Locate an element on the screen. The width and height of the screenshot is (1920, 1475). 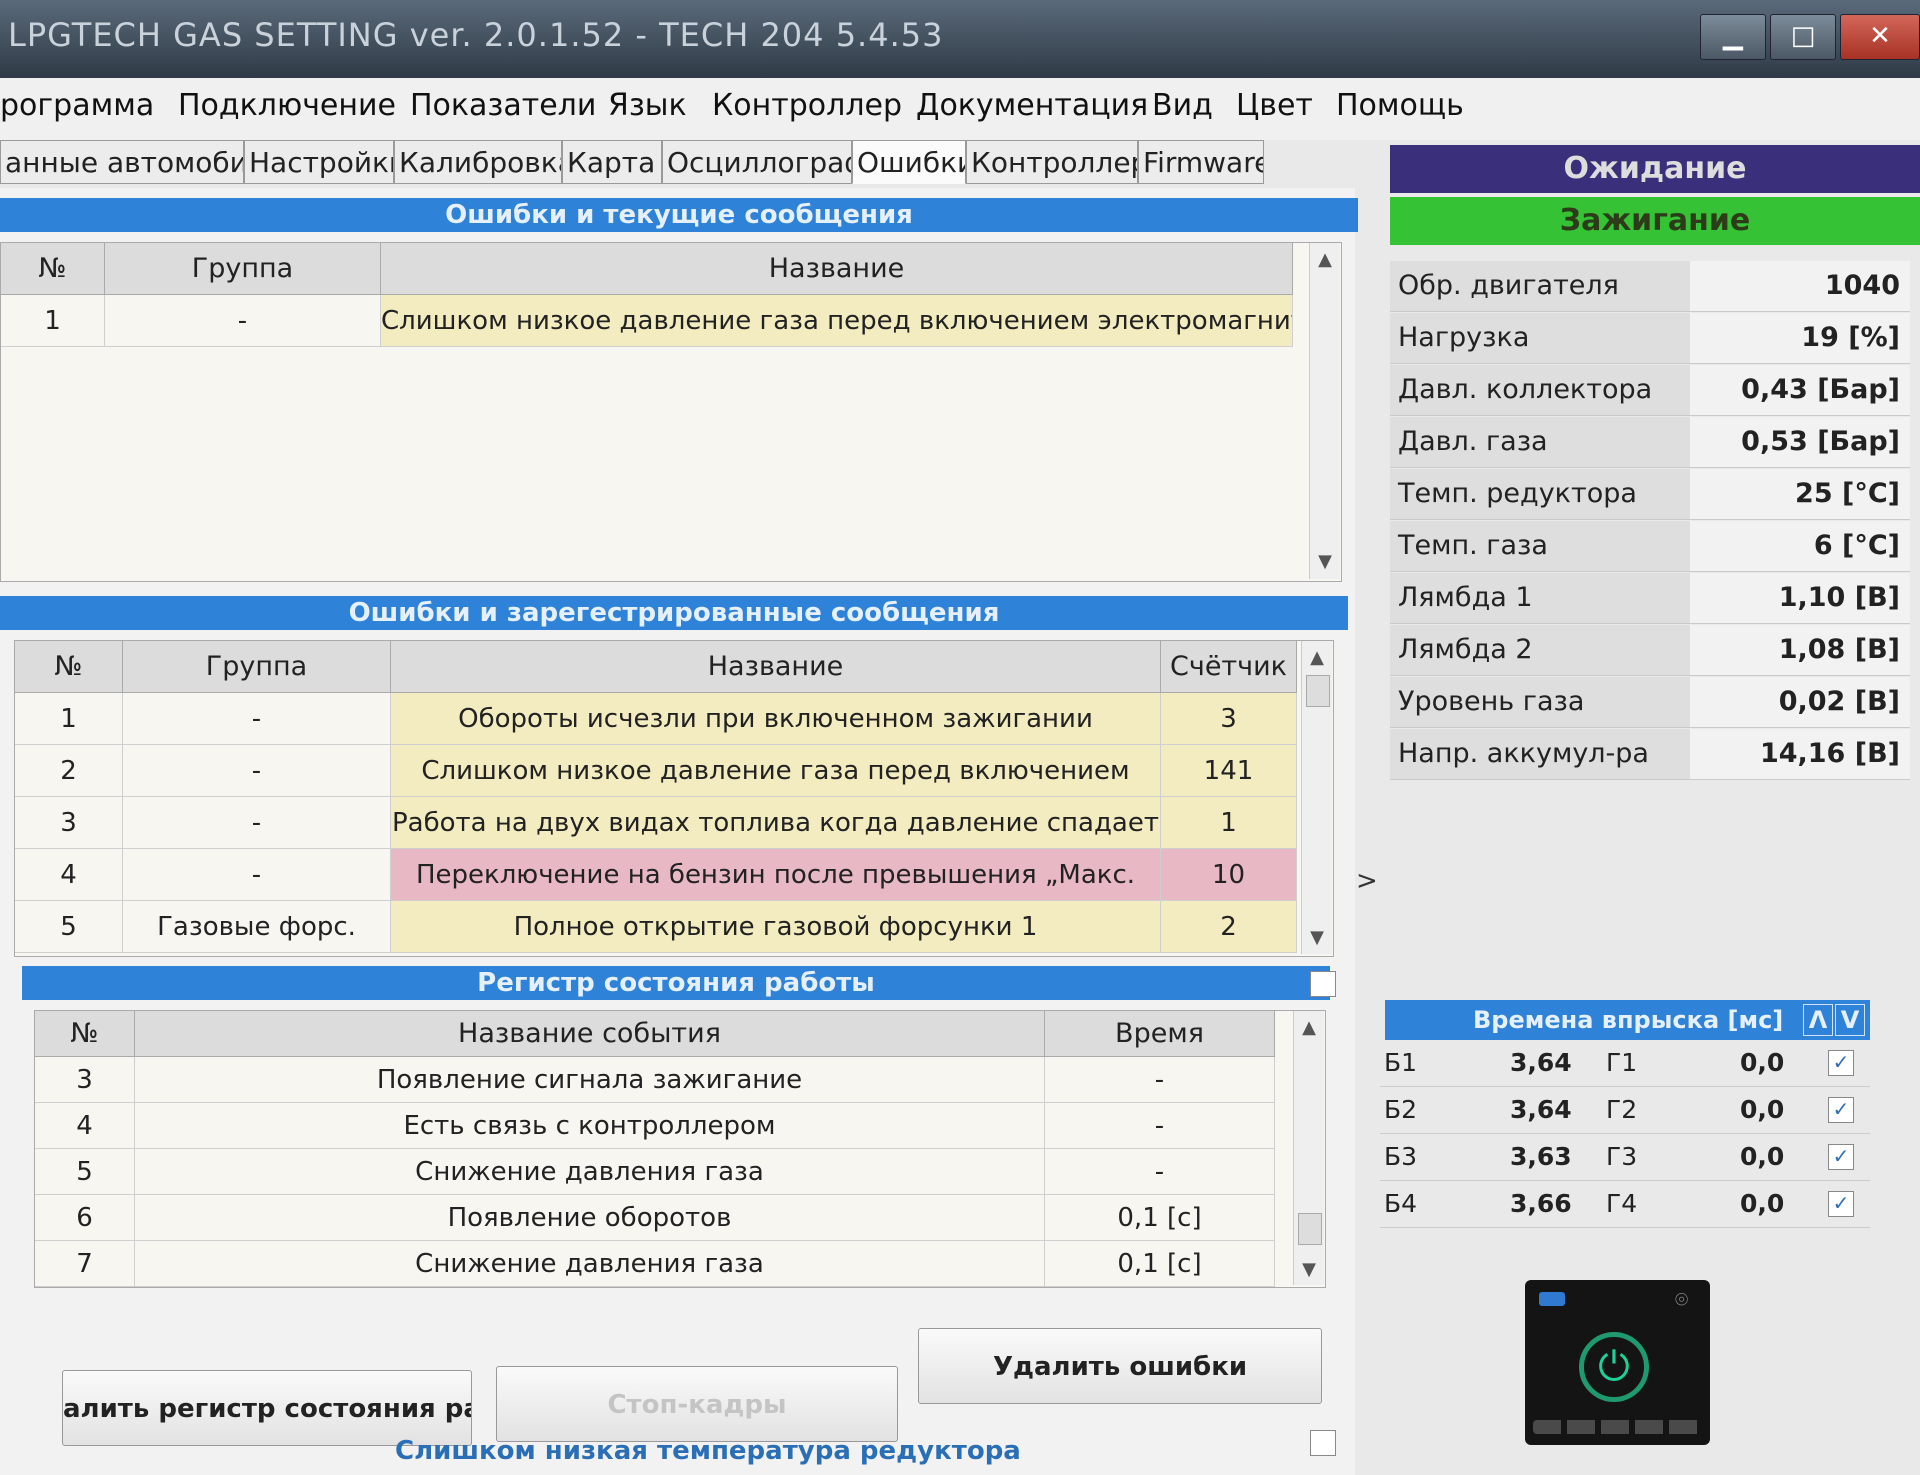
injection-row: Б4 3,66 Г4 0,0 ✓ is located at coordinates (1625, 1204).